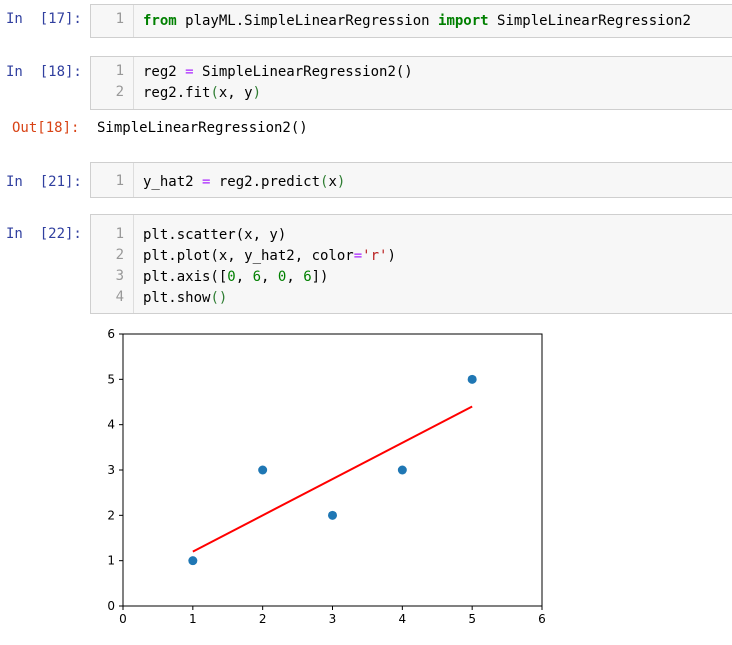  Describe the element at coordinates (307, 21) in the screenshot. I see `code-token: playML.SimpleLinearRegression` at that location.